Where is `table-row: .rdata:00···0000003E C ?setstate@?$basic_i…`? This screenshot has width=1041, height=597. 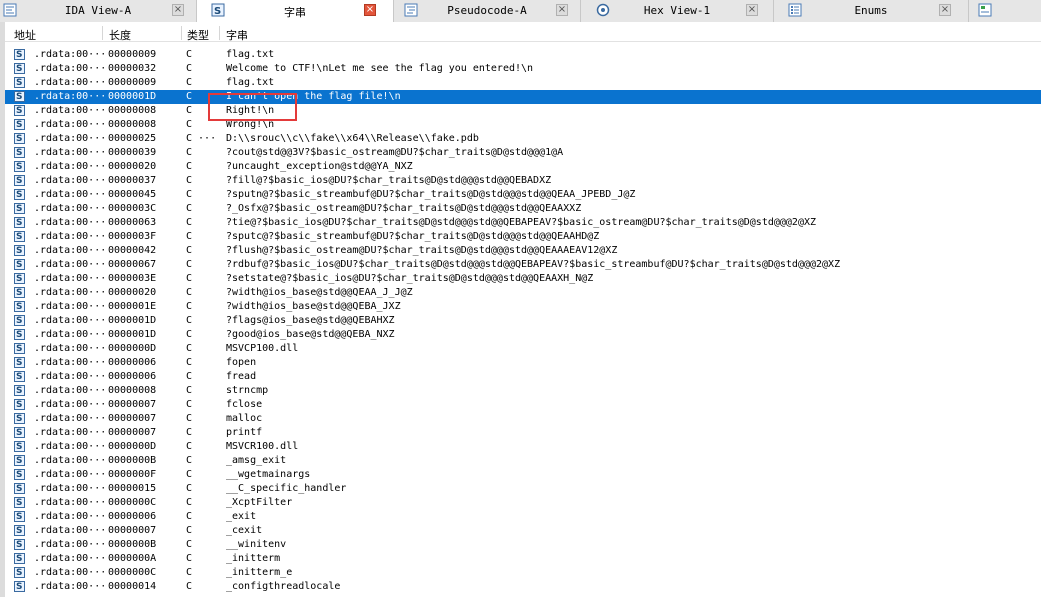 table-row: .rdata:00···0000003E C ?setstate@?$basic_i… is located at coordinates (523, 279).